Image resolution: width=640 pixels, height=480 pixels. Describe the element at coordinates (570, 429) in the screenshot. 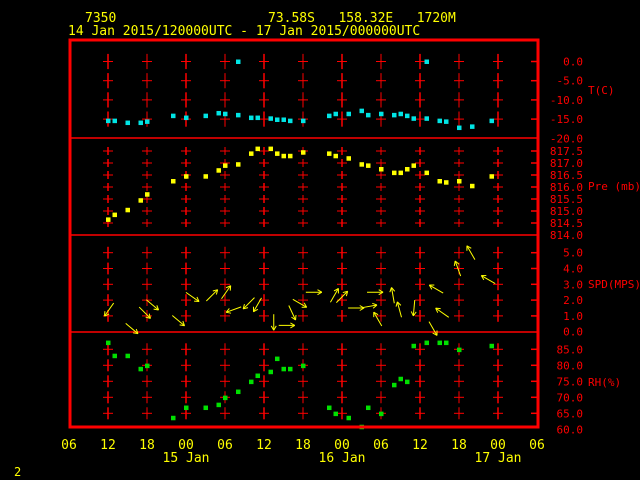

I see `y-tick-label: 60.0` at that location.